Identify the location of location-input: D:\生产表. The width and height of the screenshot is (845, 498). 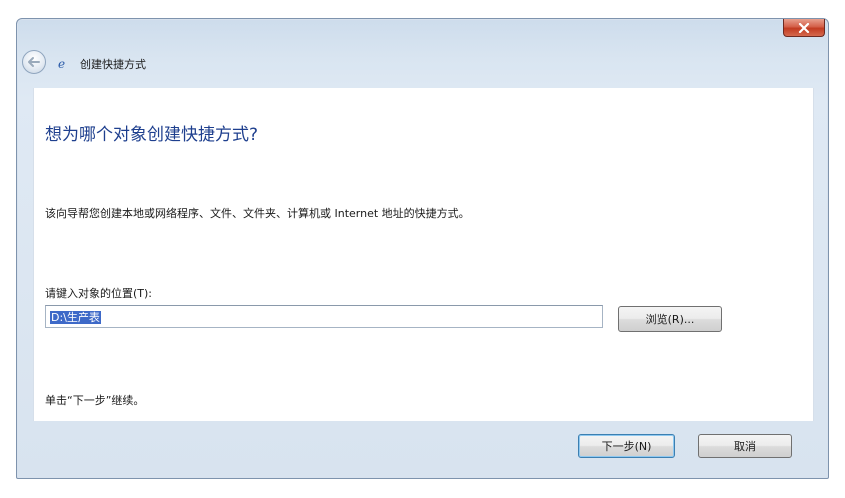
(324, 316).